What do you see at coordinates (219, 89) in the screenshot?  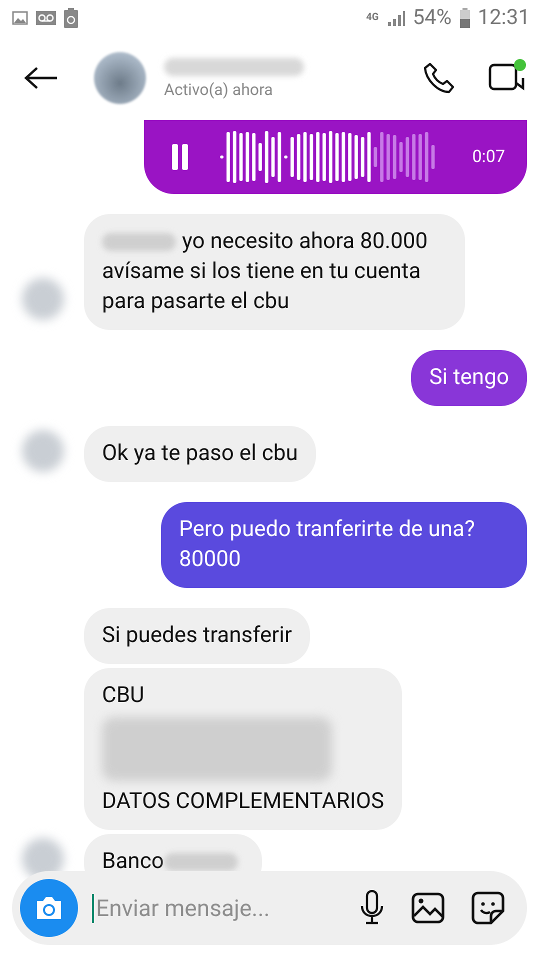 I see `contact-status: Activo(a) ahora` at bounding box center [219, 89].